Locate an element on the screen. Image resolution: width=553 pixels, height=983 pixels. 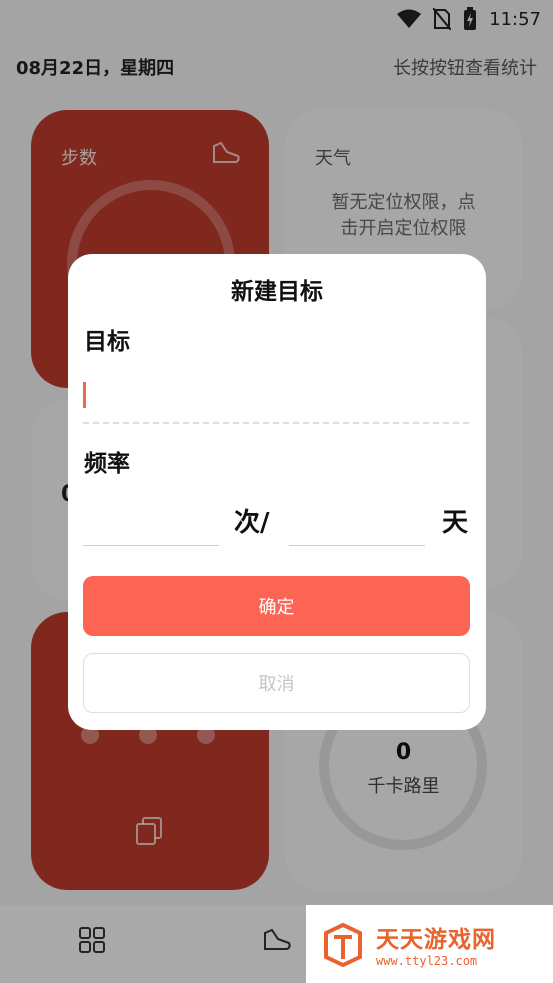
days-unit-label: 天 is located at coordinates (455, 523).